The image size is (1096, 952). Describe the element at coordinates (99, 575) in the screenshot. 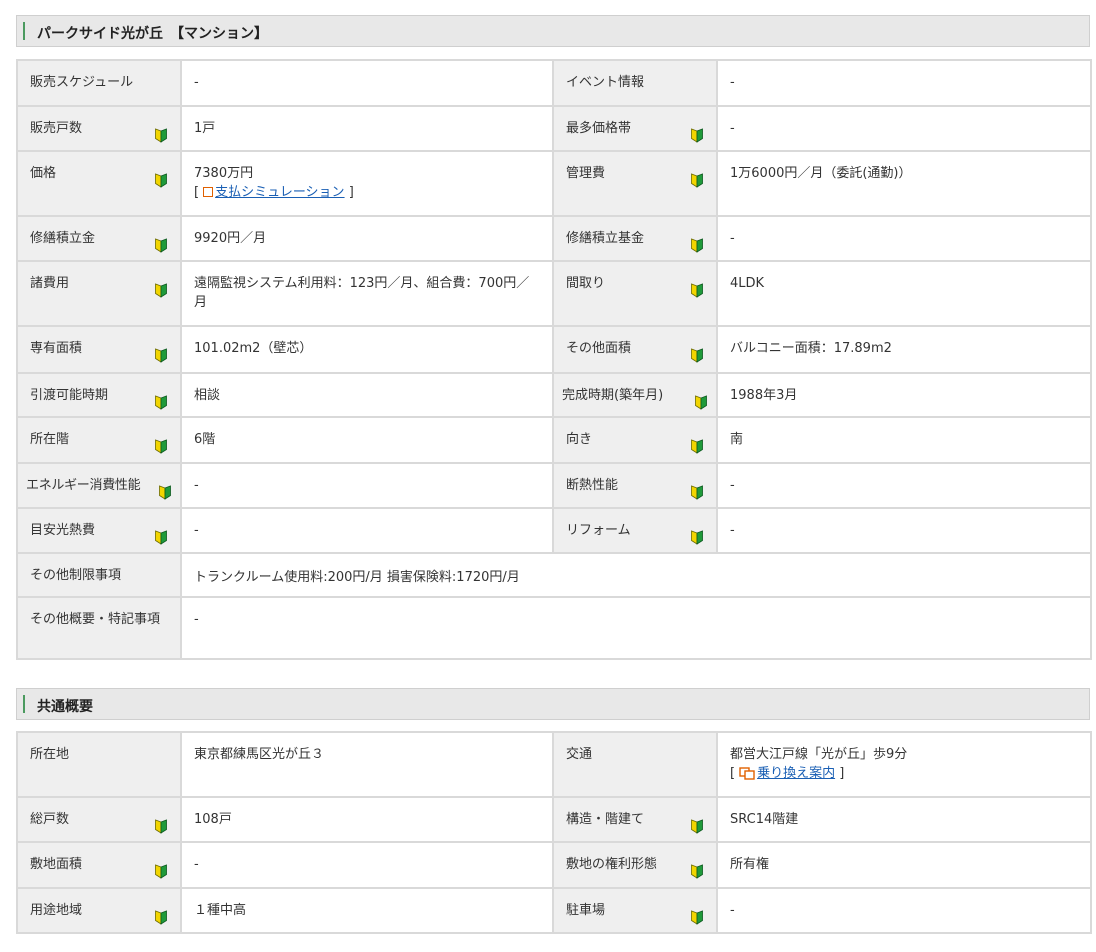

I see `row-label: その他制限事項` at that location.